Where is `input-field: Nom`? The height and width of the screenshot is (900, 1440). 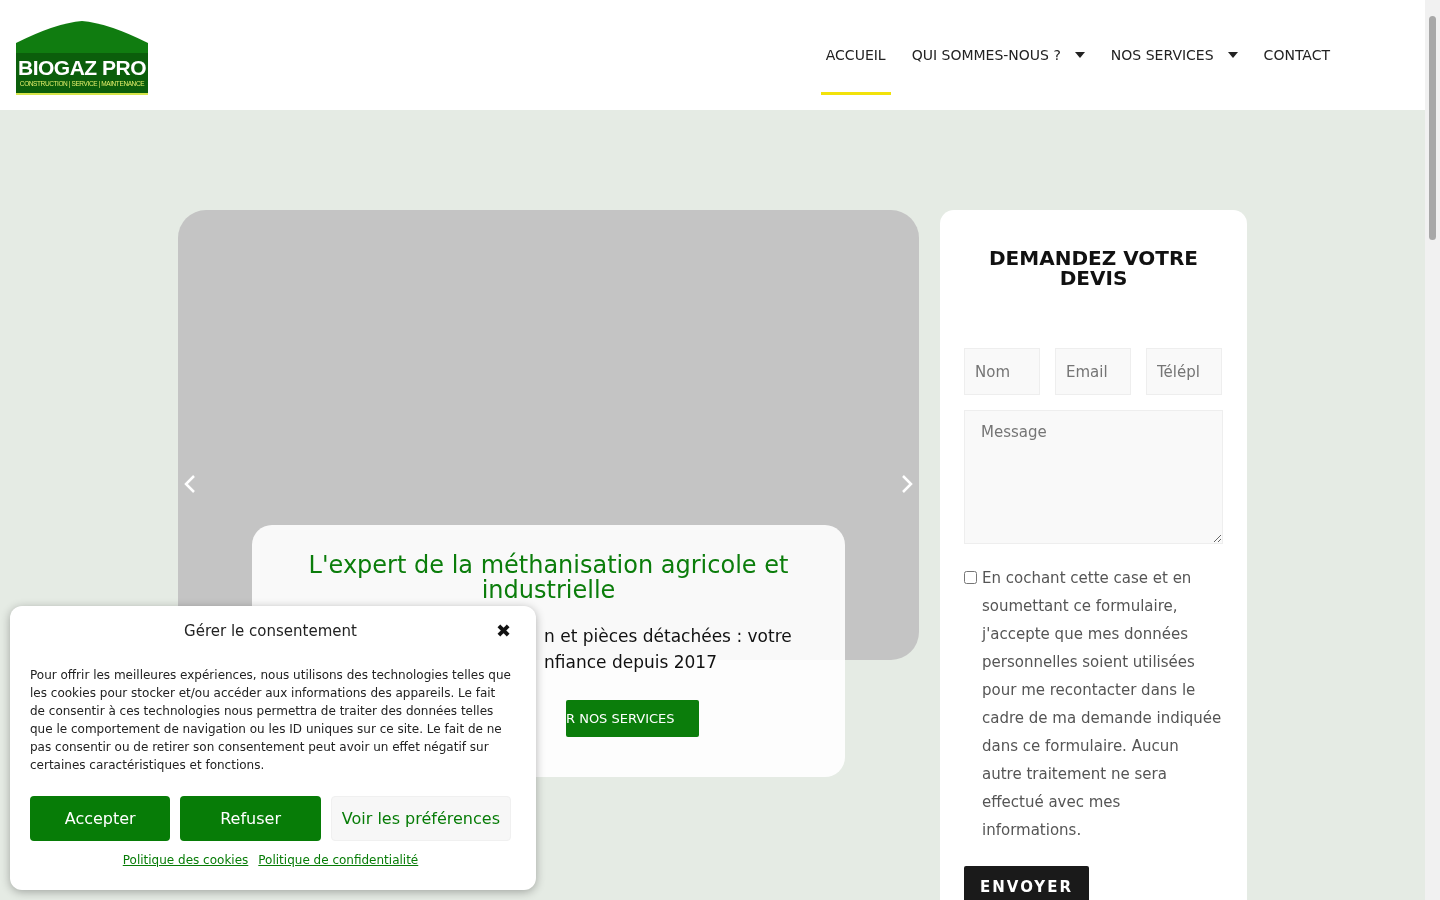 input-field: Nom is located at coordinates (1002, 371).